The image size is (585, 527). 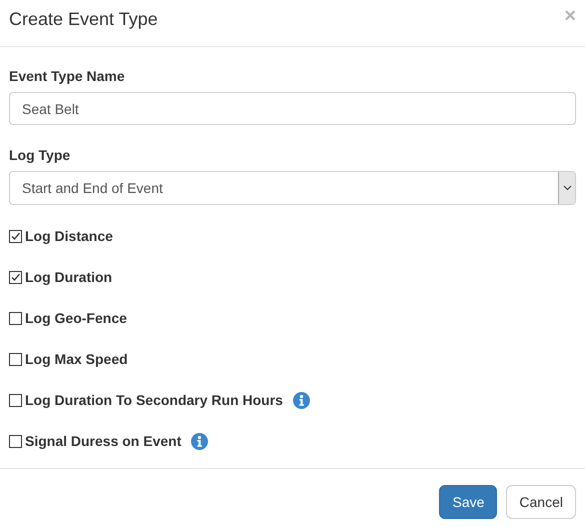 I want to click on checkbox-label: Log Duration To Secondary Run Hours, so click(x=154, y=400).